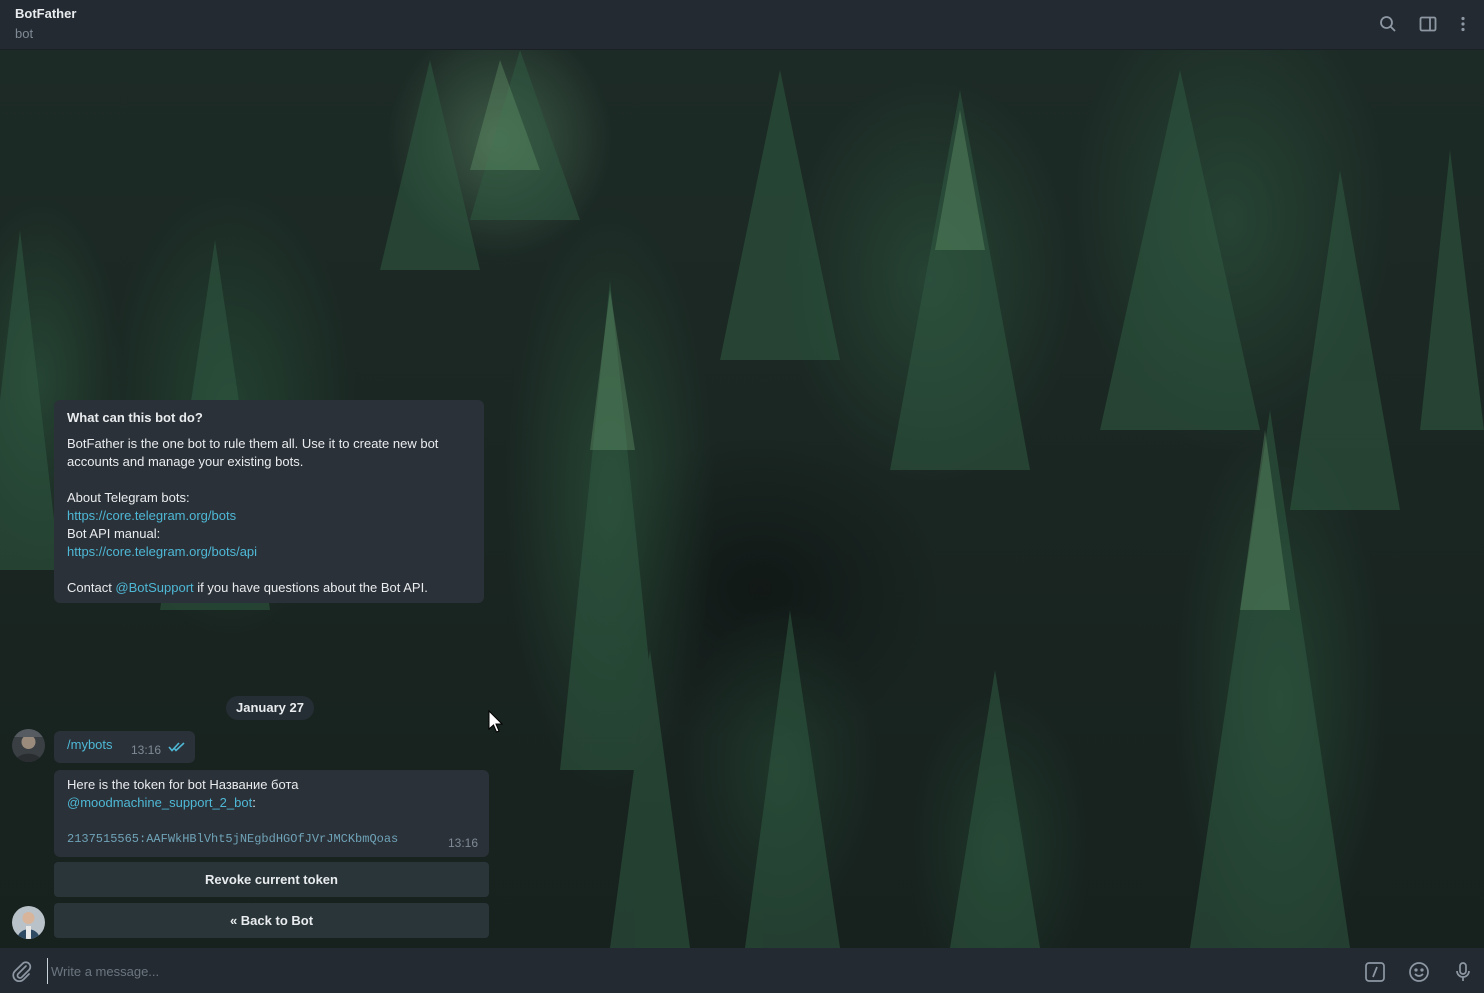 Image resolution: width=1484 pixels, height=993 pixels. I want to click on contact-suffix: if you have questions about the Bot API., so click(310, 587).